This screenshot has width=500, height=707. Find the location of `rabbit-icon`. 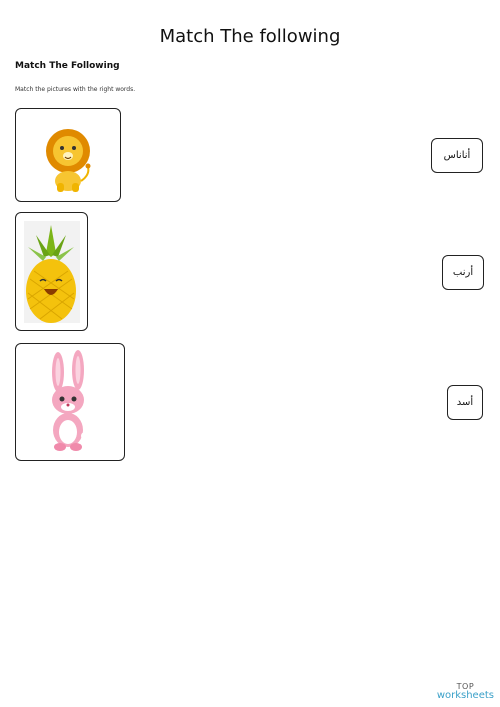

rabbit-icon is located at coordinates (70, 400).